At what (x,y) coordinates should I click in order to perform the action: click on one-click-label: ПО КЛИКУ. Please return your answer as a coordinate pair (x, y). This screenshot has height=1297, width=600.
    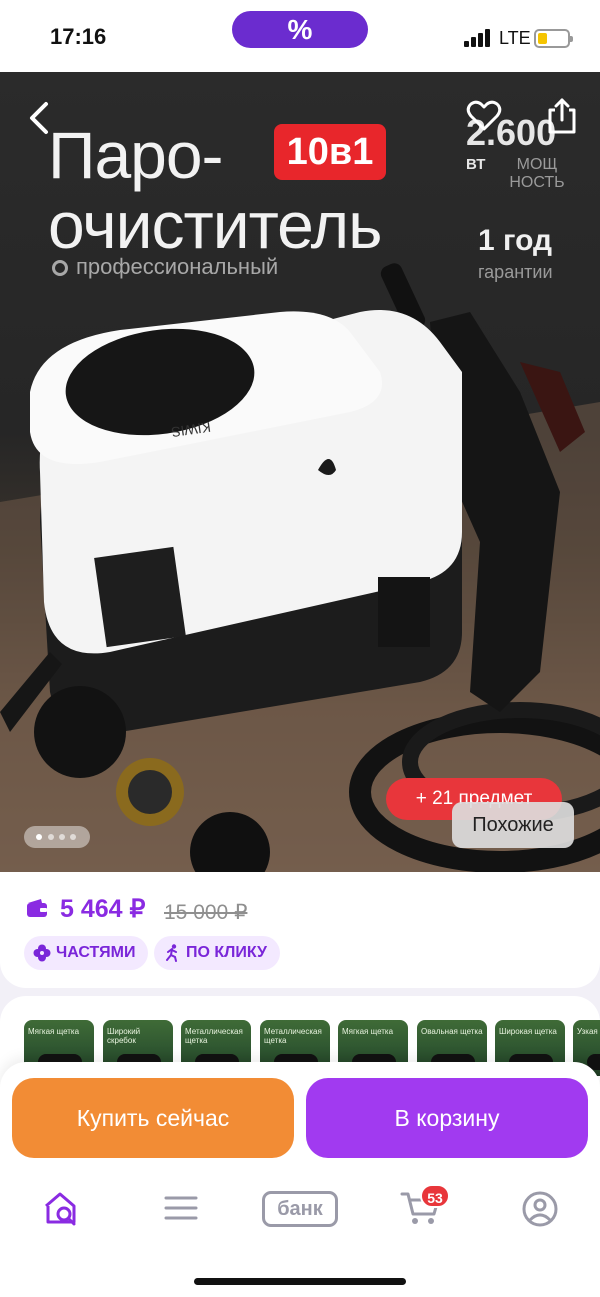
    Looking at the image, I should click on (226, 952).